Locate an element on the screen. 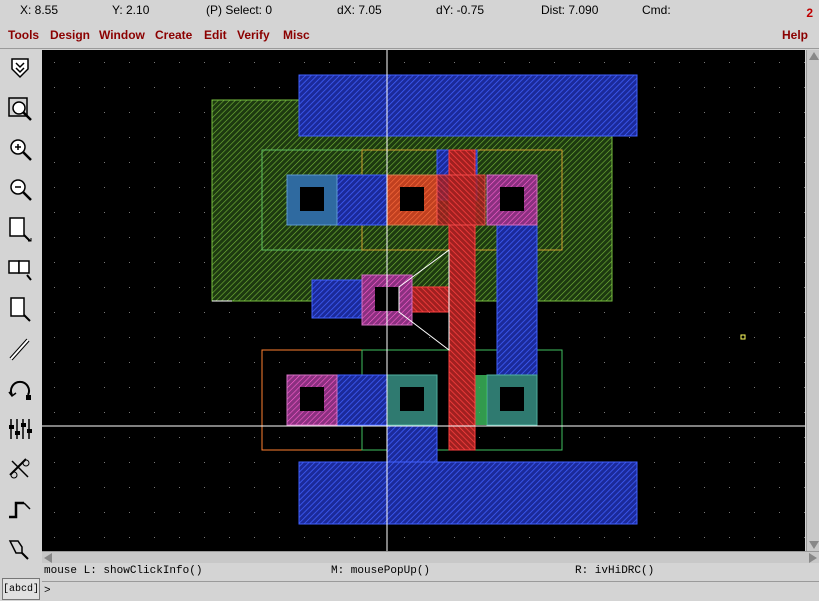  metal-gnd-tap is located at coordinates (412, 443).